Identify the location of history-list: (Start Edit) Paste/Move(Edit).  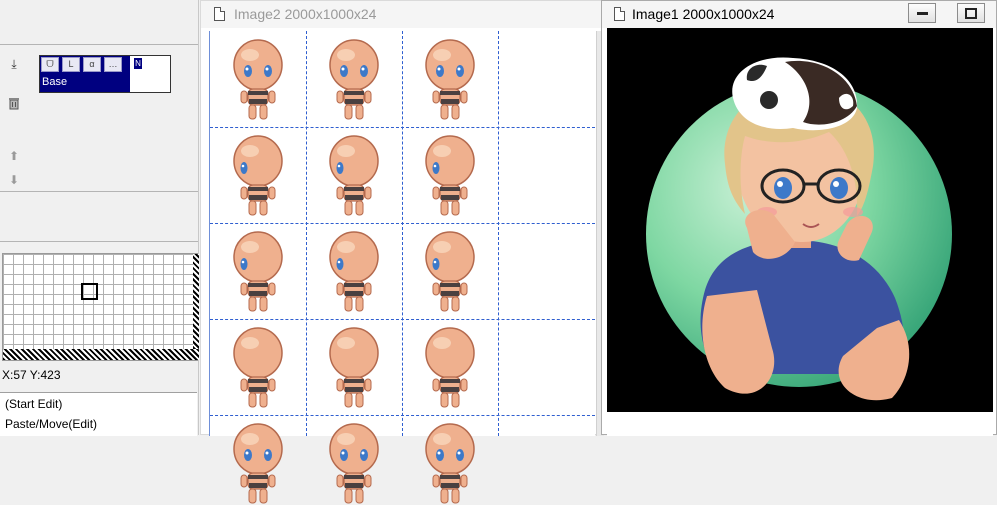
(98, 414).